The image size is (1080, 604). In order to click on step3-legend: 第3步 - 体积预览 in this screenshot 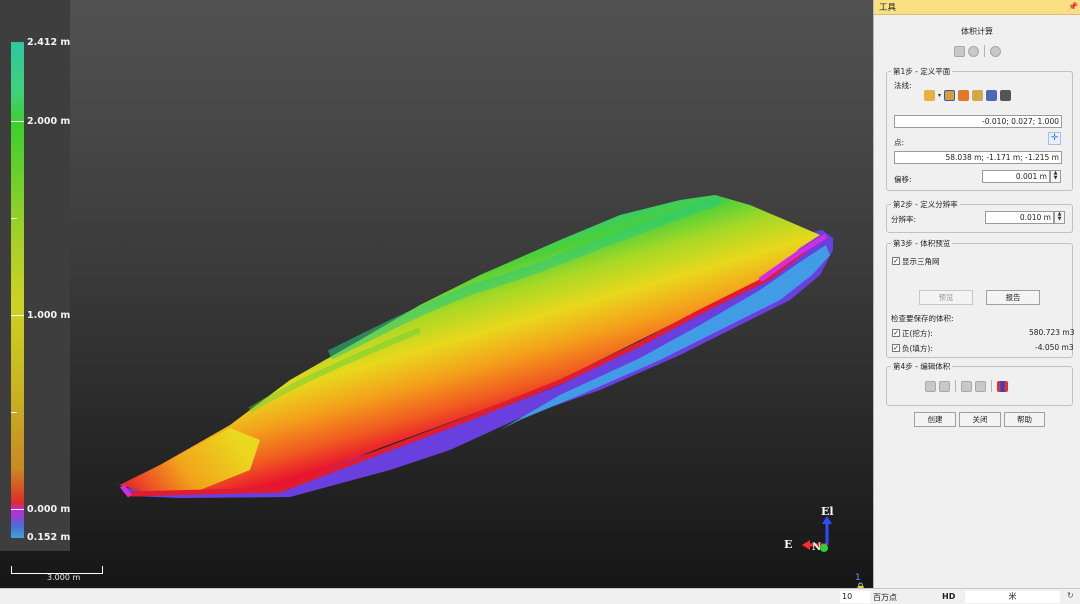, I will do `click(922, 243)`.